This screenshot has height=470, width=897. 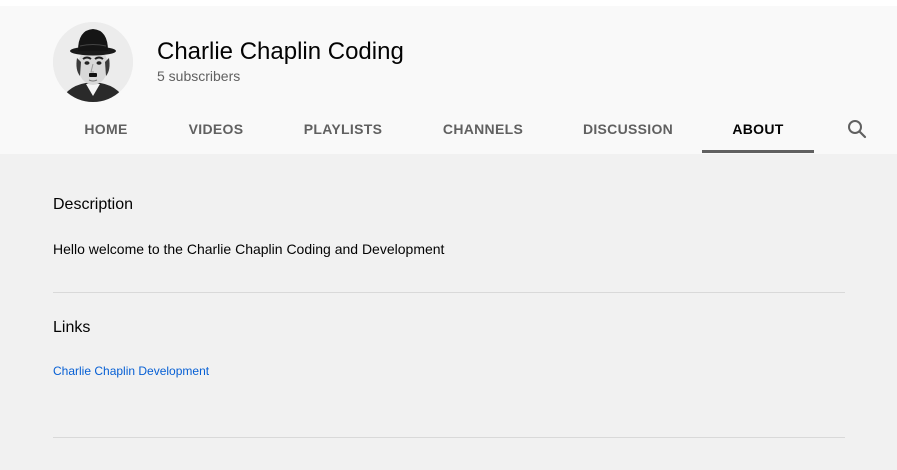 What do you see at coordinates (131, 371) in the screenshot?
I see `channel-link: Charlie Chaplin Development` at bounding box center [131, 371].